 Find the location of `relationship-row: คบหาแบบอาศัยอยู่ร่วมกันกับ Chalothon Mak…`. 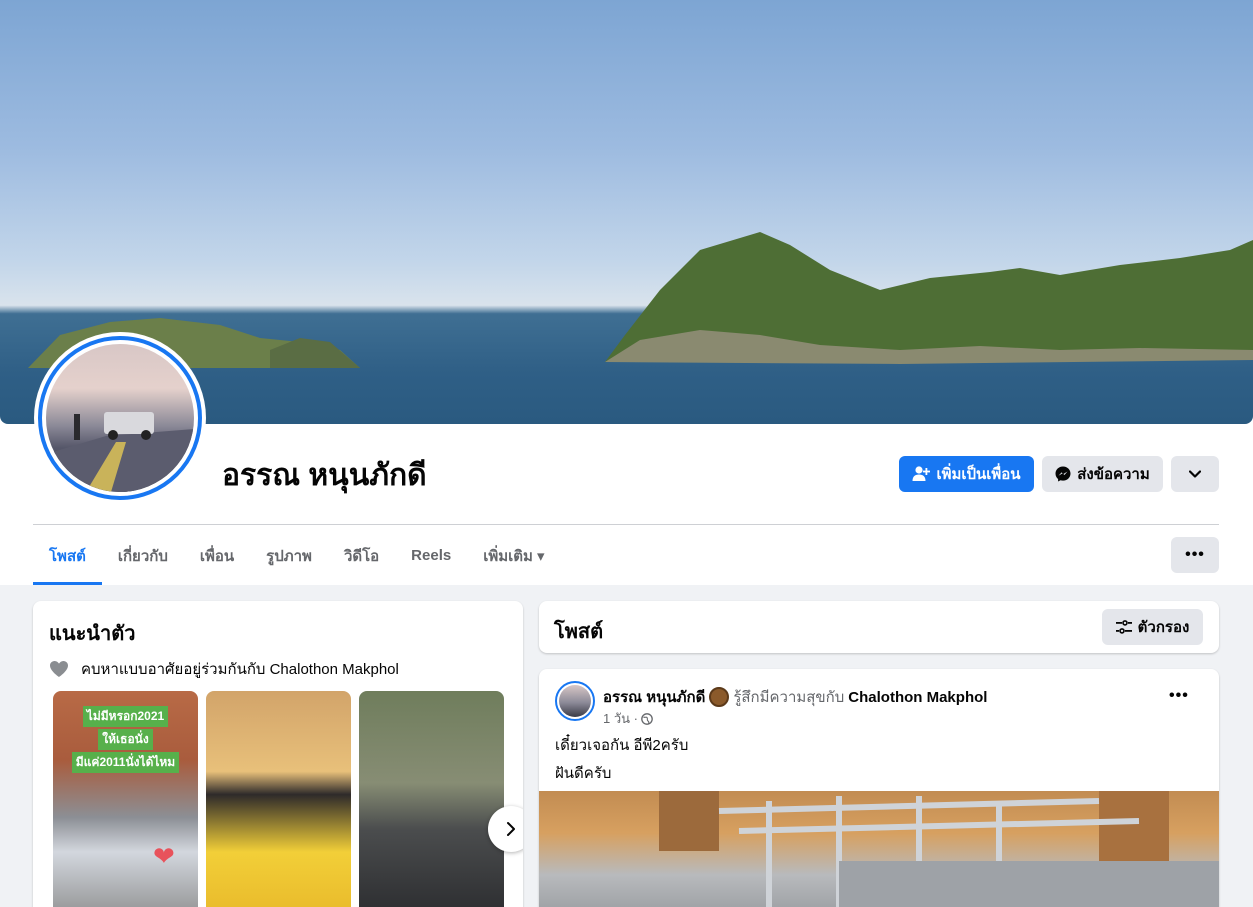

relationship-row: คบหาแบบอาศัยอยู่ร่วมกันกับ Chalothon Mak… is located at coordinates (224, 669).